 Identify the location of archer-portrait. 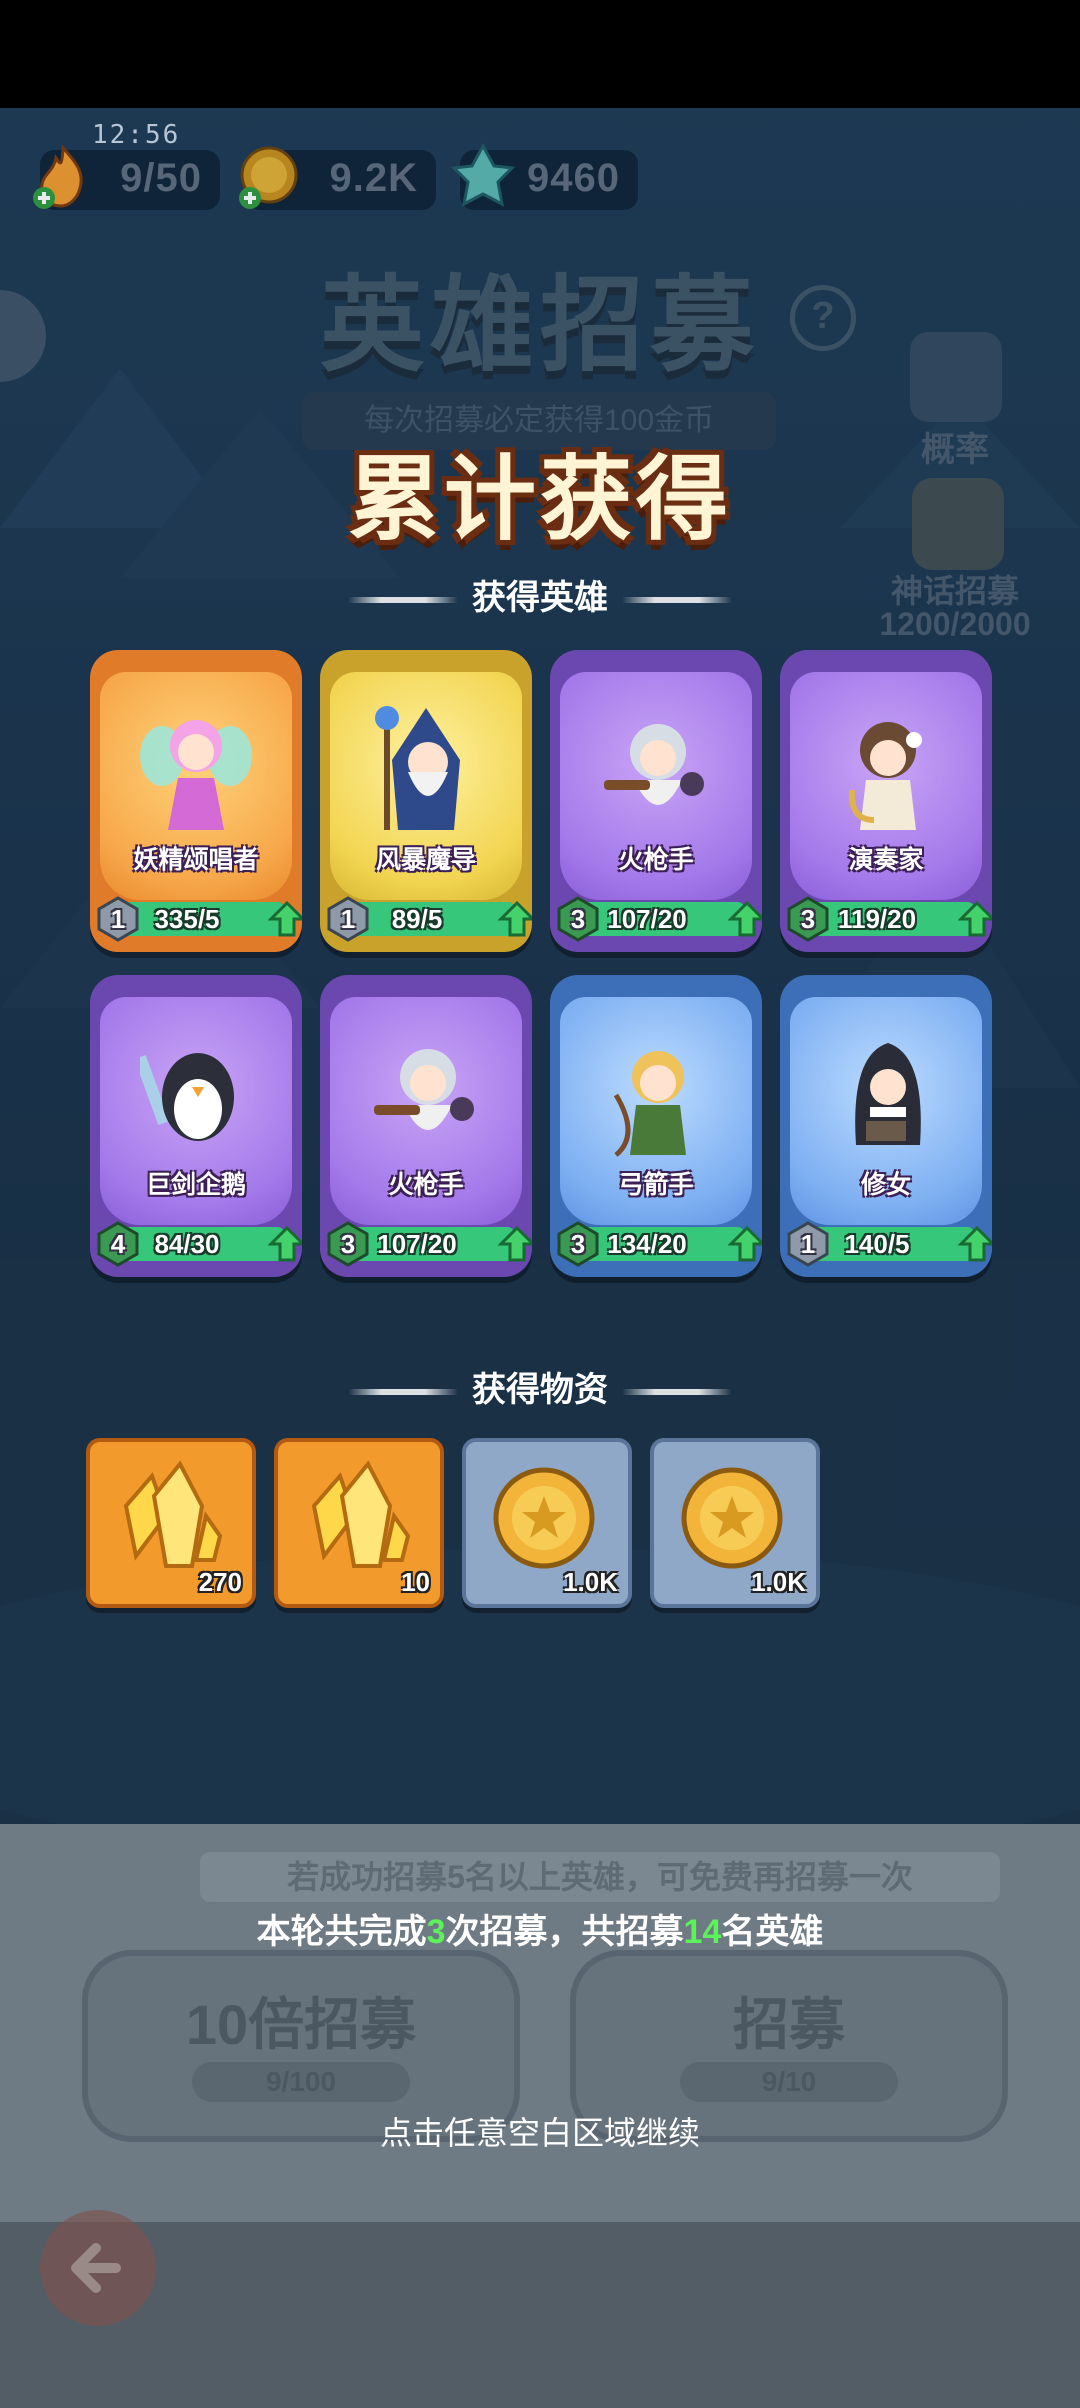
(649, 1104).